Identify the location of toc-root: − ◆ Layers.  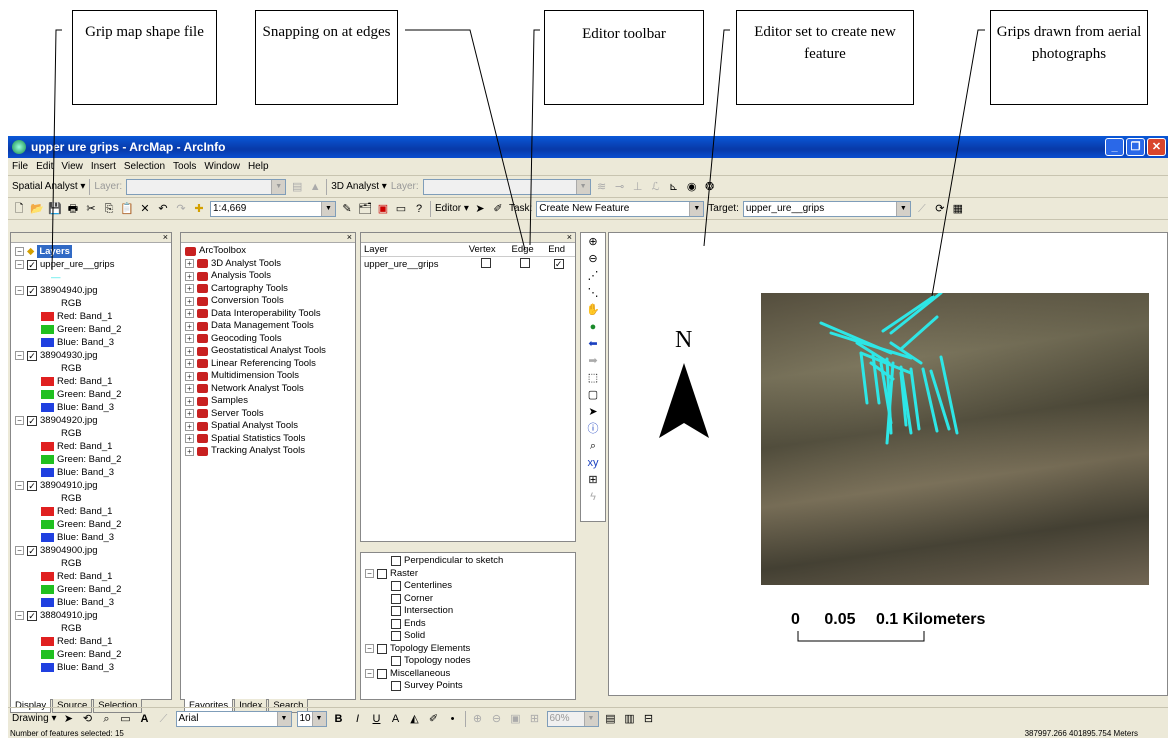
(92, 251).